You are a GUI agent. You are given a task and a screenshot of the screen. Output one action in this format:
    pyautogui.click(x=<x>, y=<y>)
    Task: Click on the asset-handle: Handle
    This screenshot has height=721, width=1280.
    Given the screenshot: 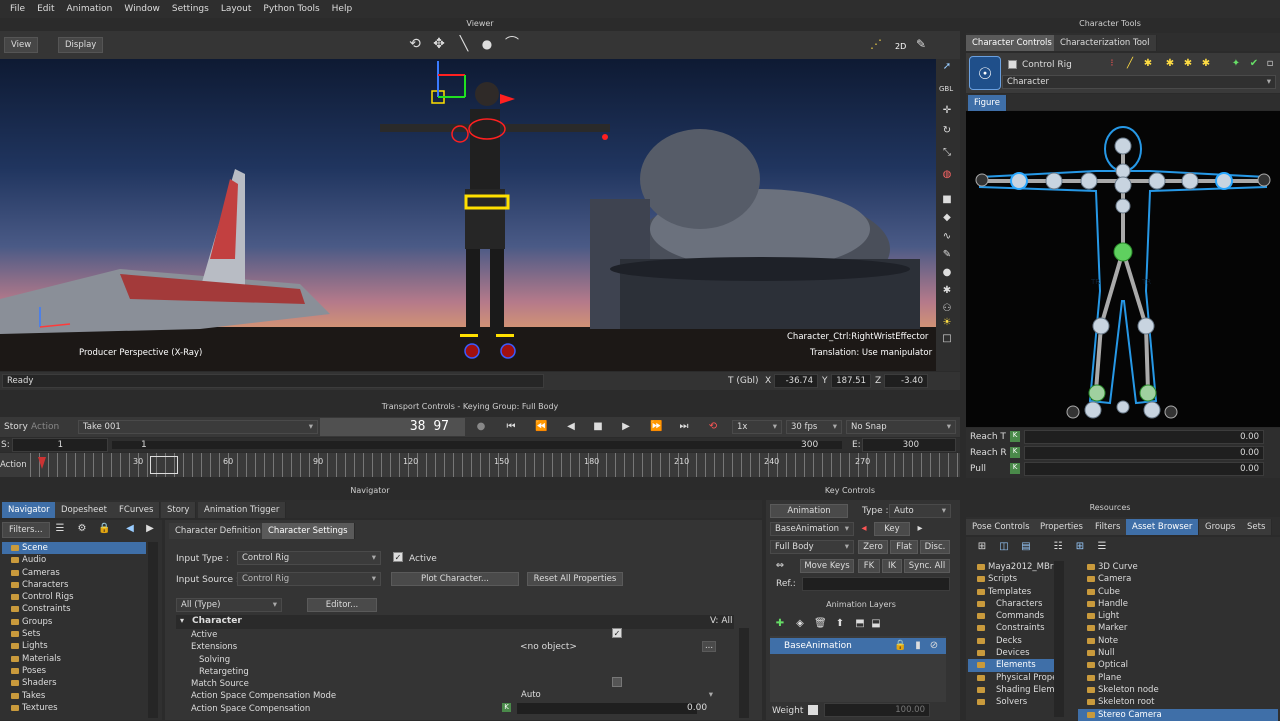 What is the action you would take?
    pyautogui.click(x=1178, y=604)
    